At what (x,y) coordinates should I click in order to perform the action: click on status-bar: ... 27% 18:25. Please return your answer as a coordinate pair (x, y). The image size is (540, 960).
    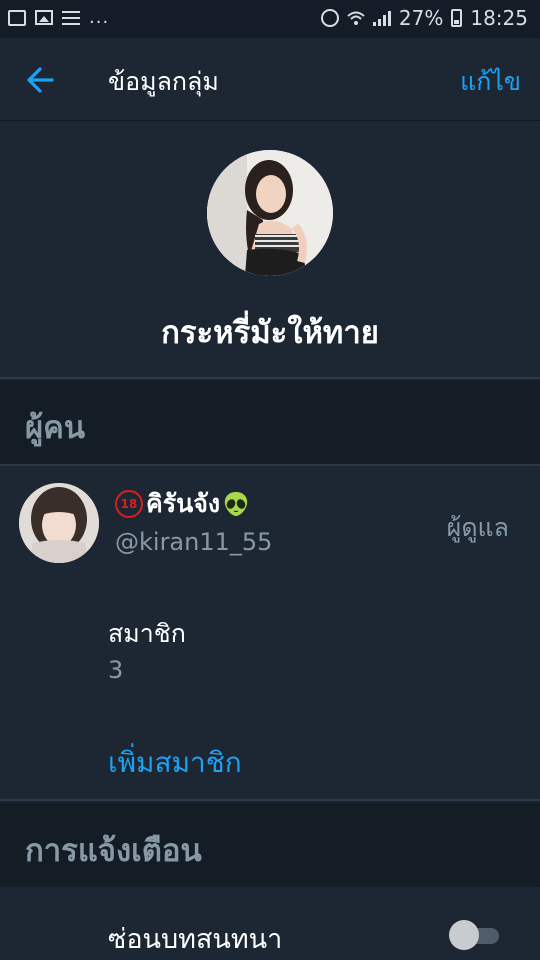
    Looking at the image, I should click on (270, 19).